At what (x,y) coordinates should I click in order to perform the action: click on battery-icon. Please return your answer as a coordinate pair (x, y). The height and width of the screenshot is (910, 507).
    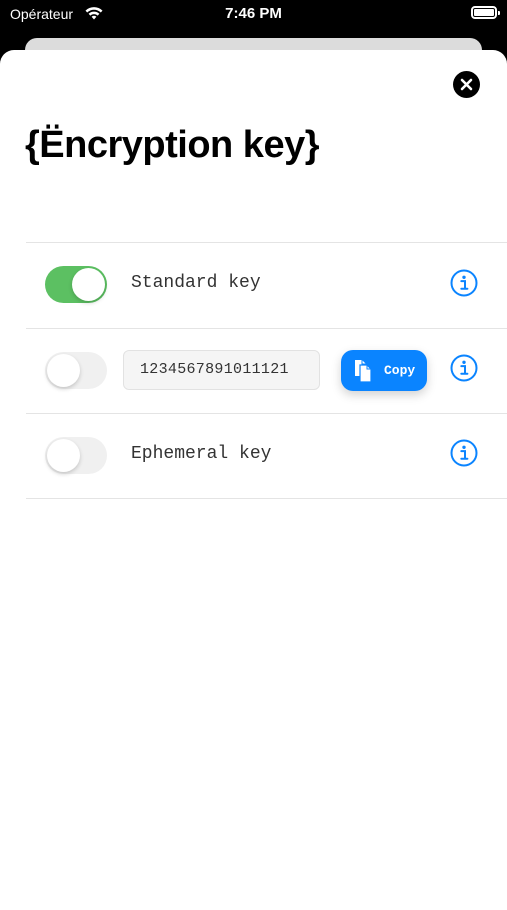
    Looking at the image, I should click on (485, 12).